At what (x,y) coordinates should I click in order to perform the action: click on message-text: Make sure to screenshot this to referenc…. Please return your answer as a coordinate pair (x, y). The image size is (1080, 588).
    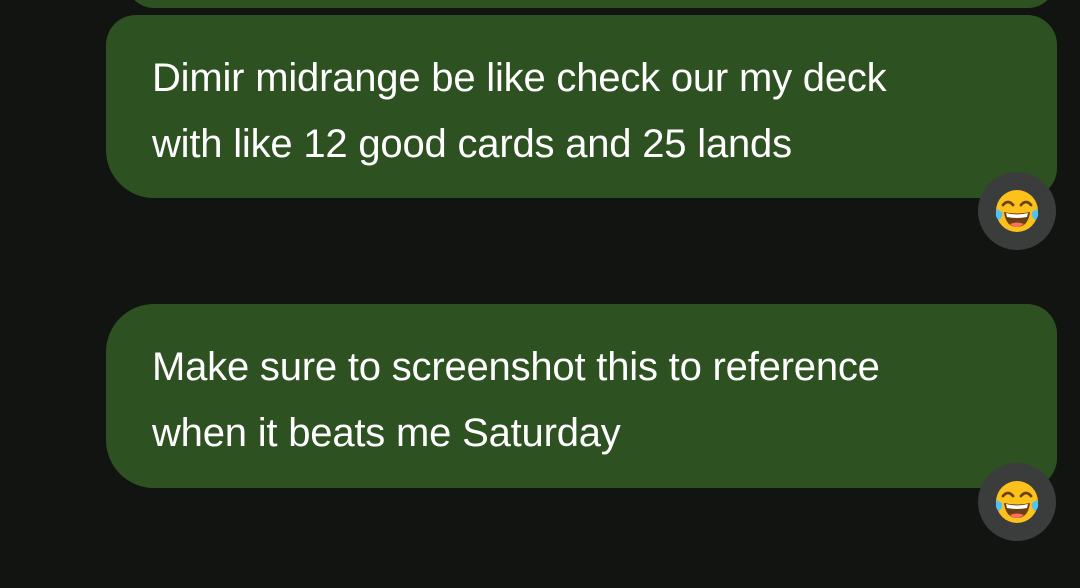
    Looking at the image, I should click on (516, 400).